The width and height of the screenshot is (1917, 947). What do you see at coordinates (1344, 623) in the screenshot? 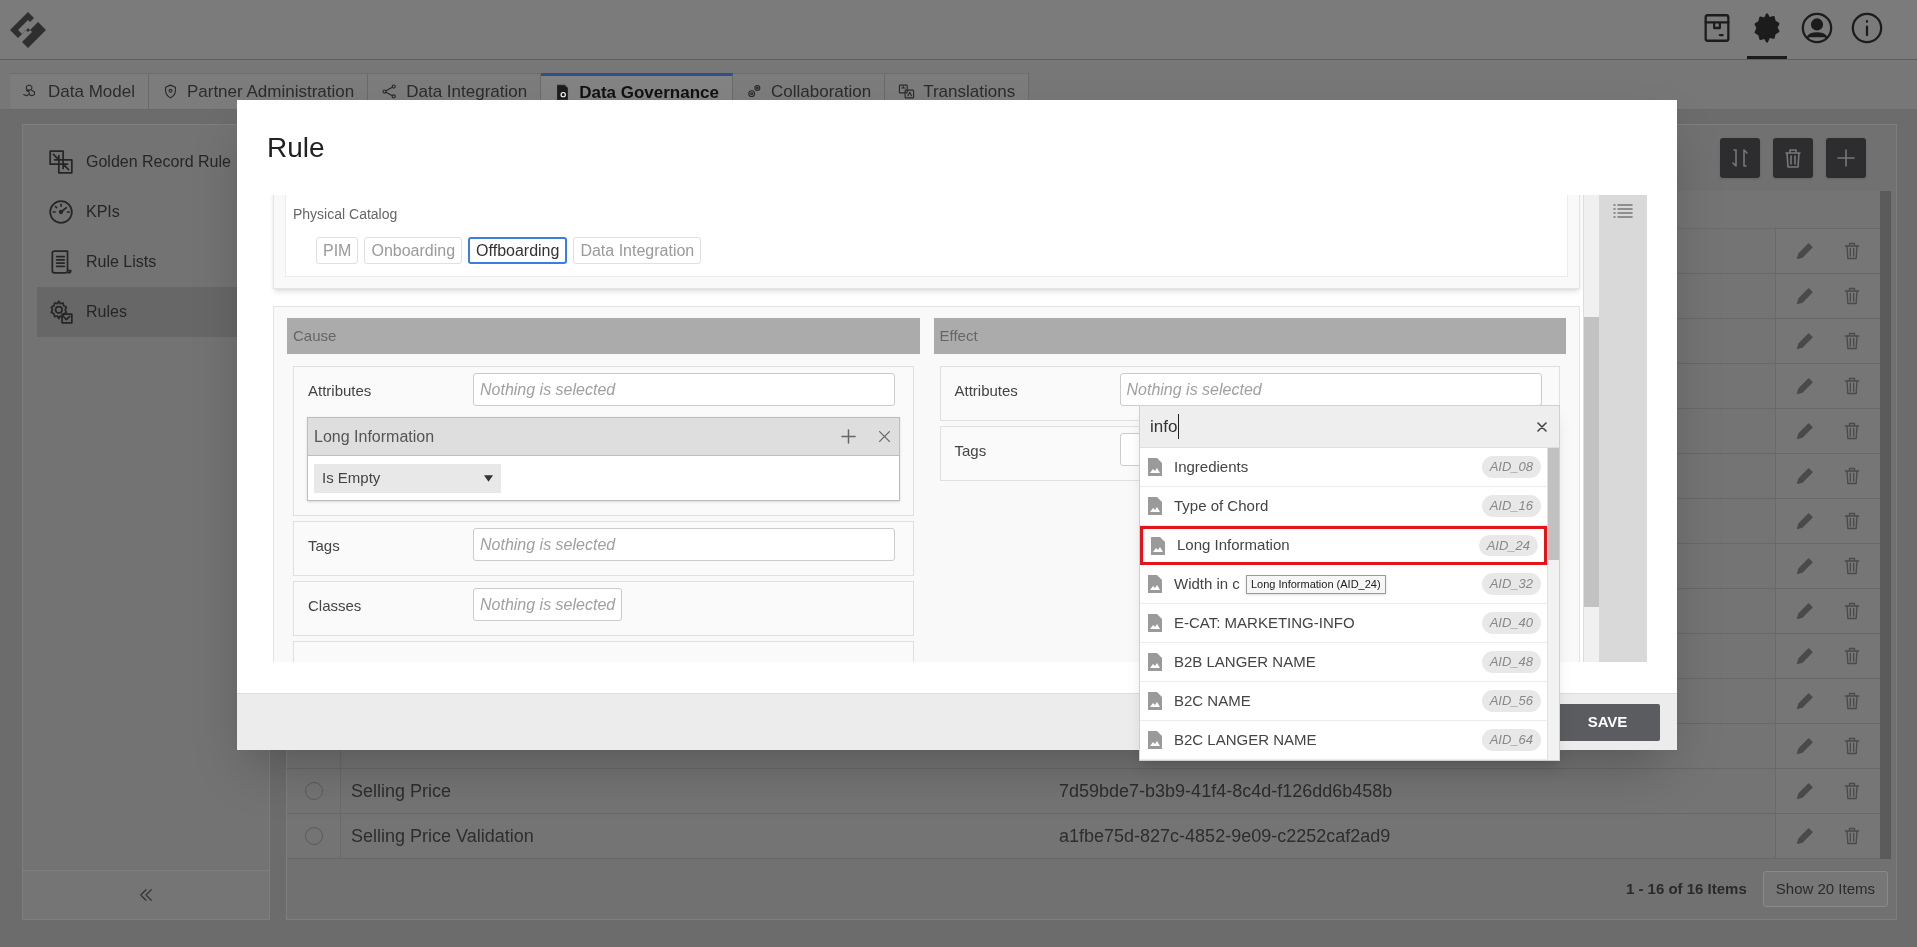
I see `dropdown-option: E-CAT: MARKETING-INFO AID_40` at bounding box center [1344, 623].